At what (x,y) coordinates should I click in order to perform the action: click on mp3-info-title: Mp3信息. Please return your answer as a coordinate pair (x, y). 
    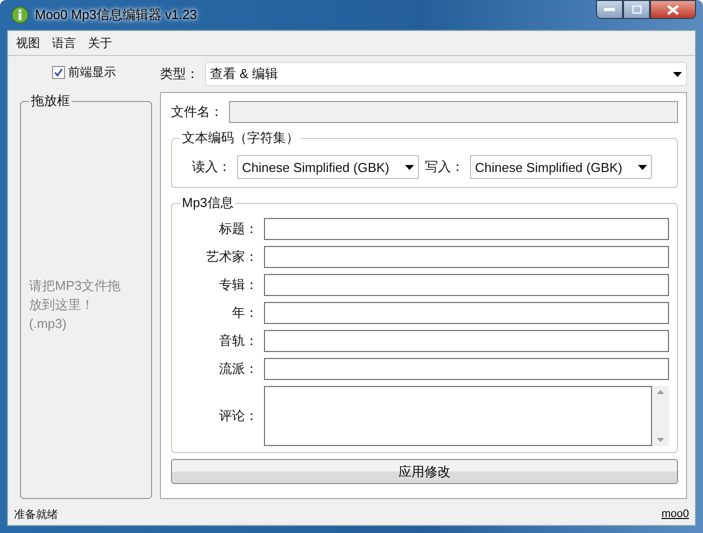
    Looking at the image, I should click on (207, 203).